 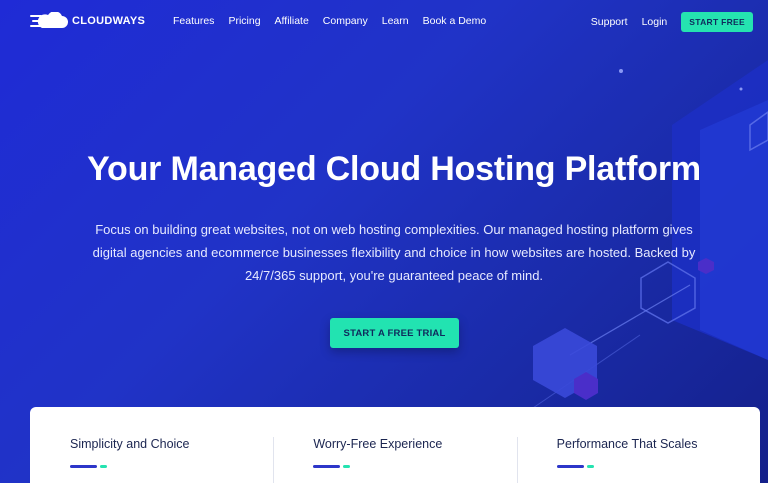 I want to click on nav-affiliate: Affiliate, so click(x=292, y=21).